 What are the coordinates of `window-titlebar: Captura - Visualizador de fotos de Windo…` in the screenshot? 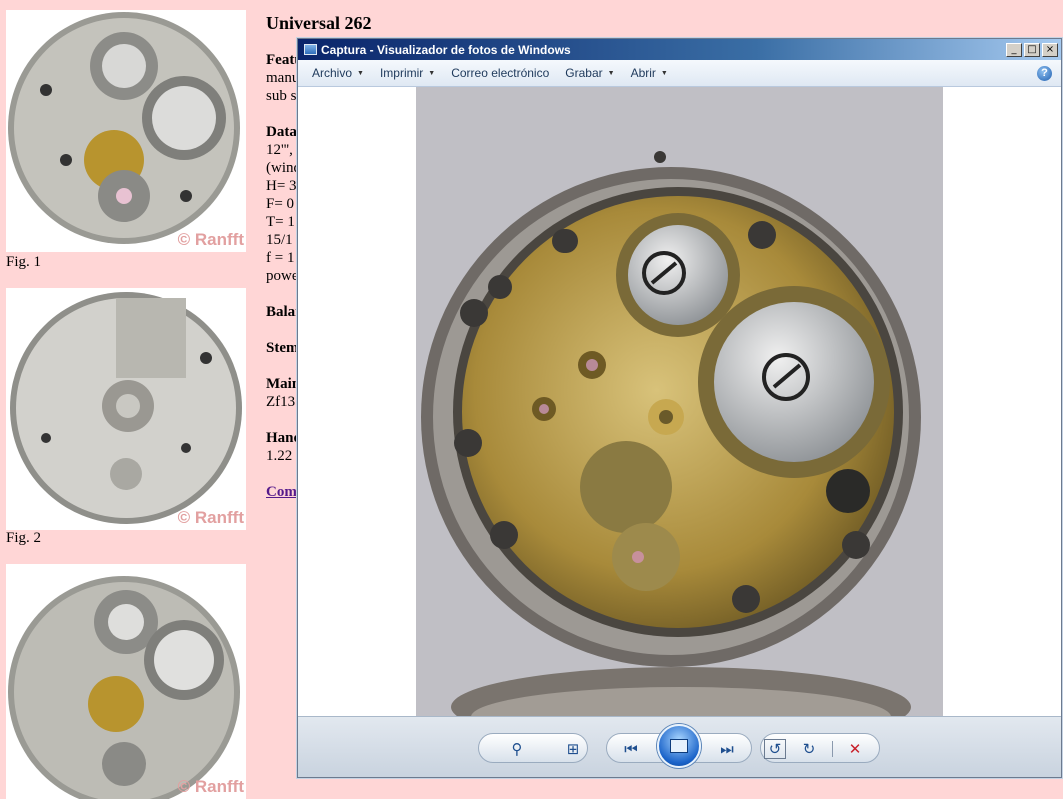 It's located at (679, 49).